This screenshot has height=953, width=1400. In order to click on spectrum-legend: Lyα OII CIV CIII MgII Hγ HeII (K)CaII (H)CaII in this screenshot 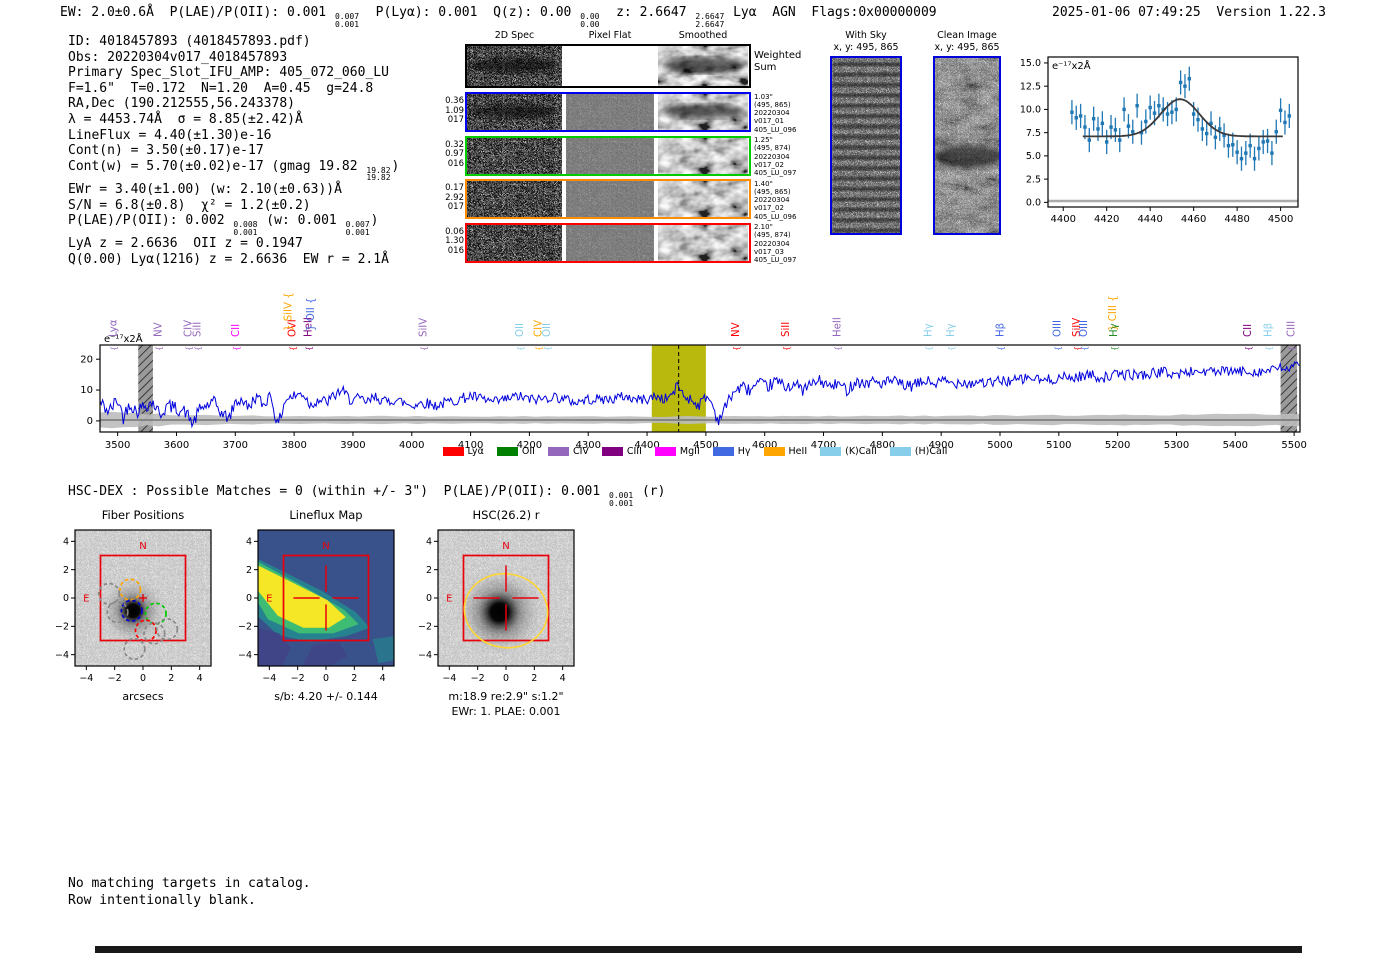, I will do `click(695, 451)`.